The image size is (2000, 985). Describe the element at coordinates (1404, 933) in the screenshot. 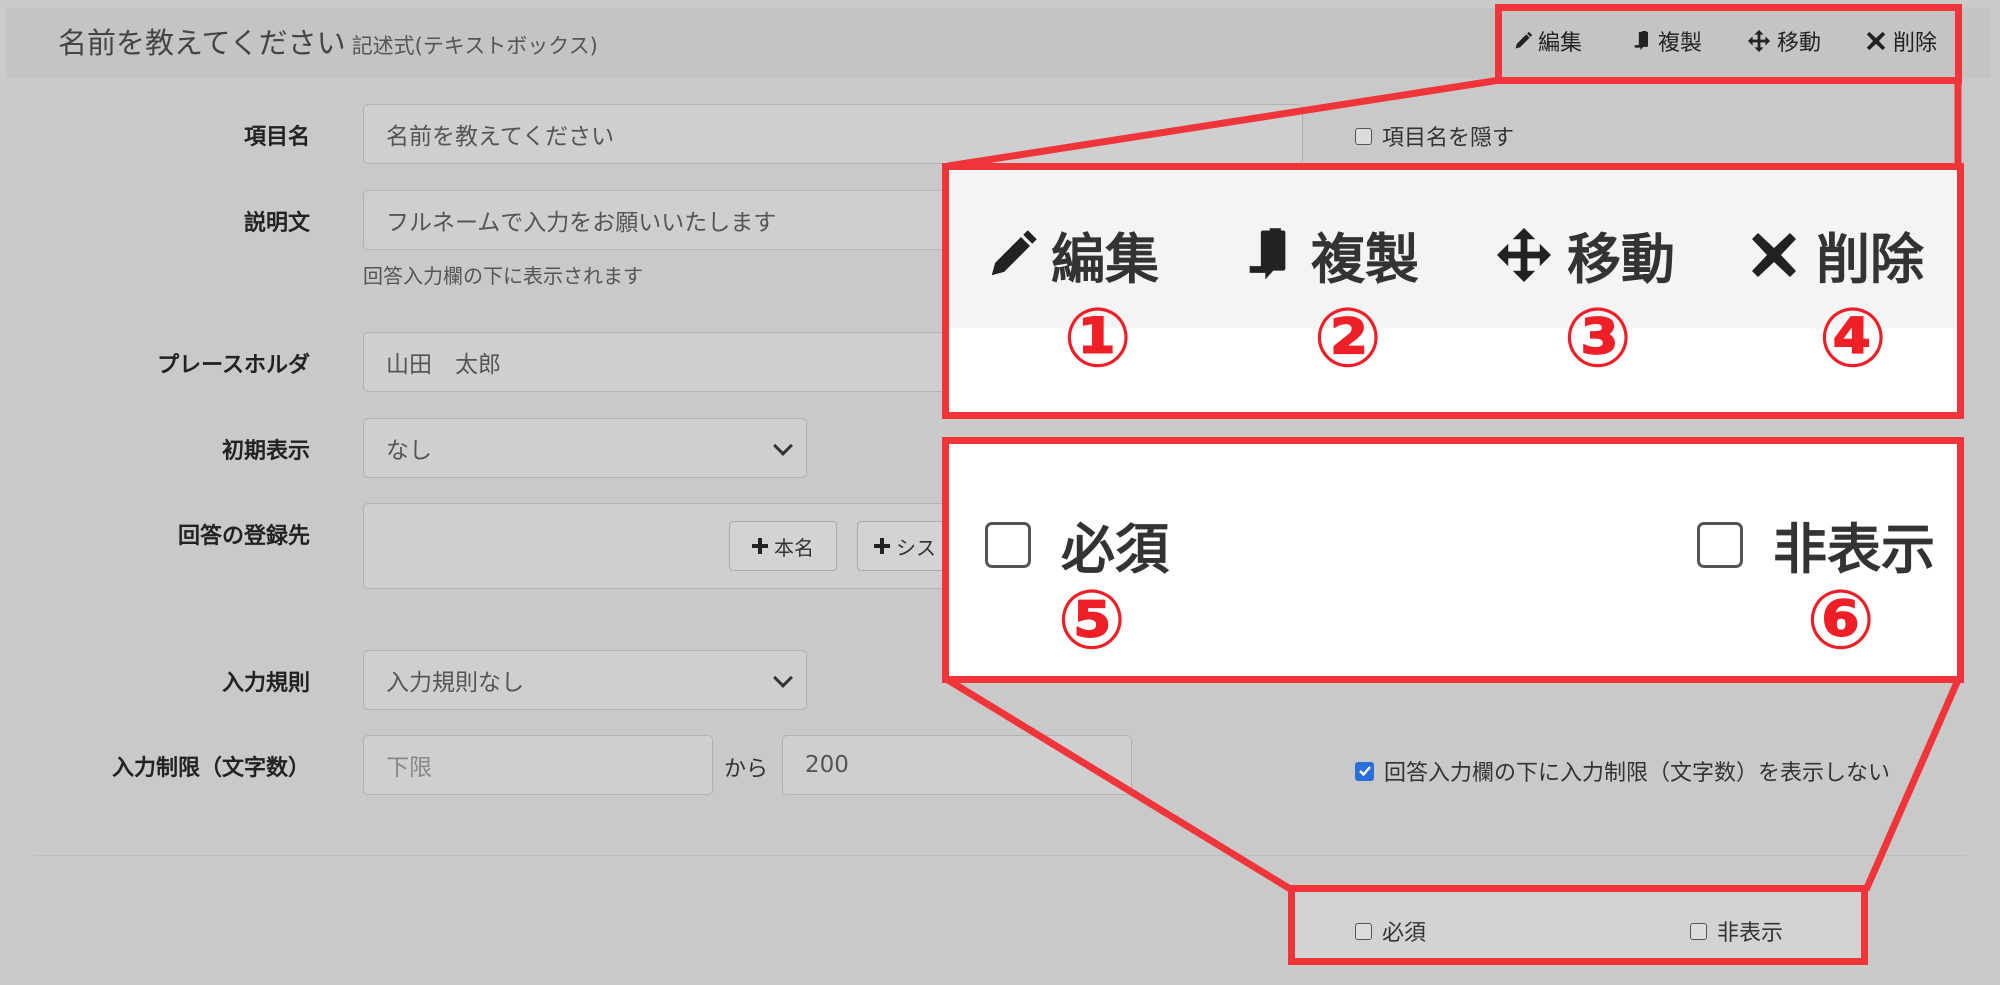

I see `required-label: 必須` at that location.